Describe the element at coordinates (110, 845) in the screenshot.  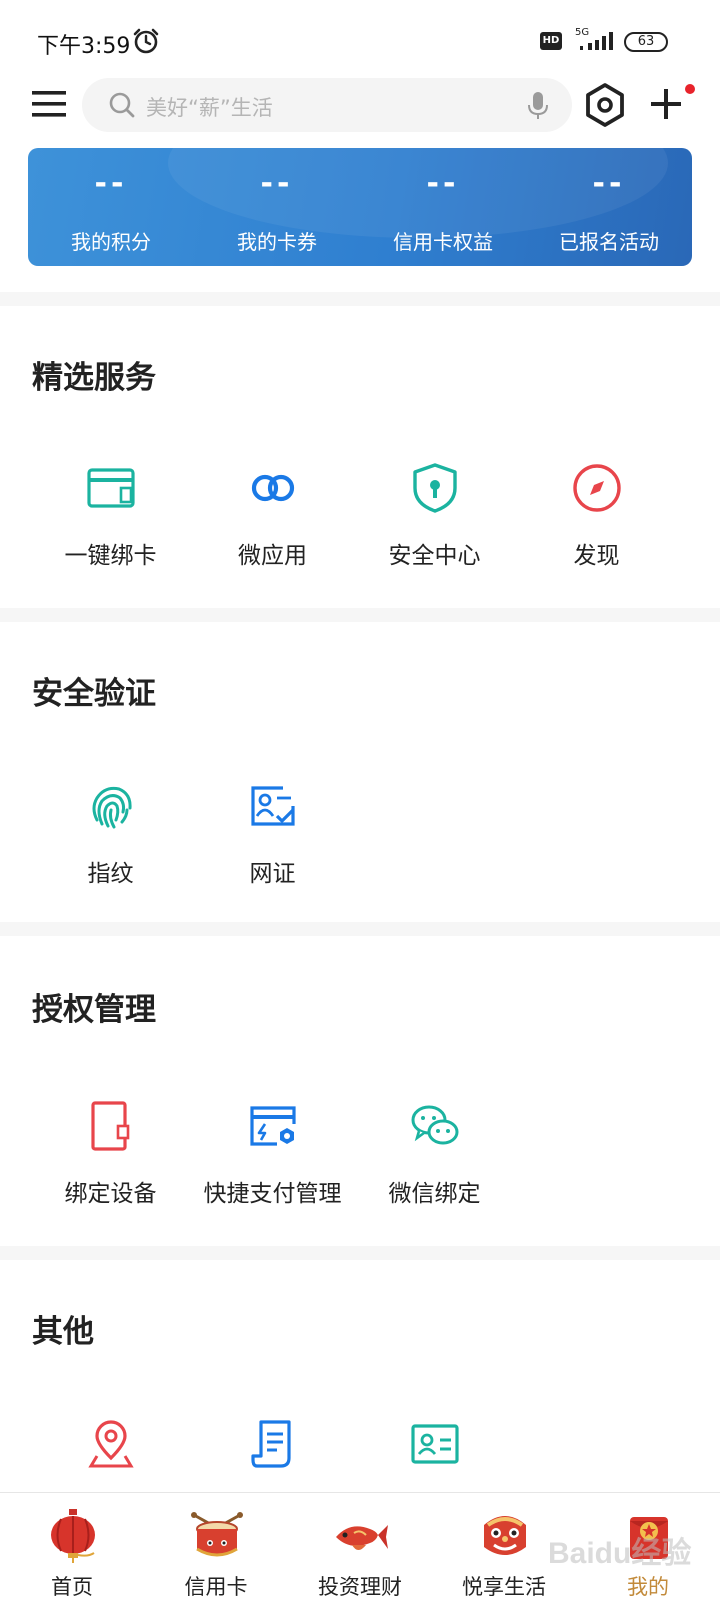
I see `verify-fingerprint: 指纹` at that location.